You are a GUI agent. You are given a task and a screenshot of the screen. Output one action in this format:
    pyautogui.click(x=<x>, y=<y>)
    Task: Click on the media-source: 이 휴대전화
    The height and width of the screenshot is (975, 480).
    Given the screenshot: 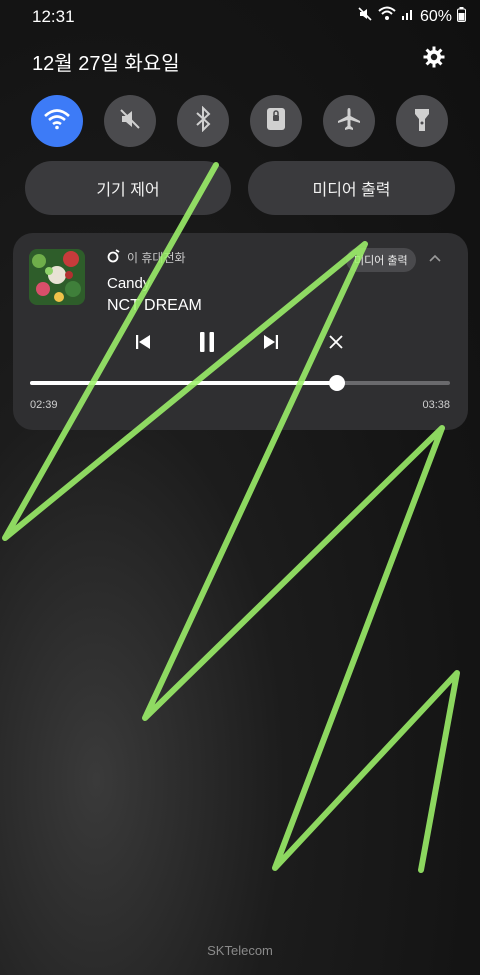 What is the action you would take?
    pyautogui.click(x=146, y=257)
    